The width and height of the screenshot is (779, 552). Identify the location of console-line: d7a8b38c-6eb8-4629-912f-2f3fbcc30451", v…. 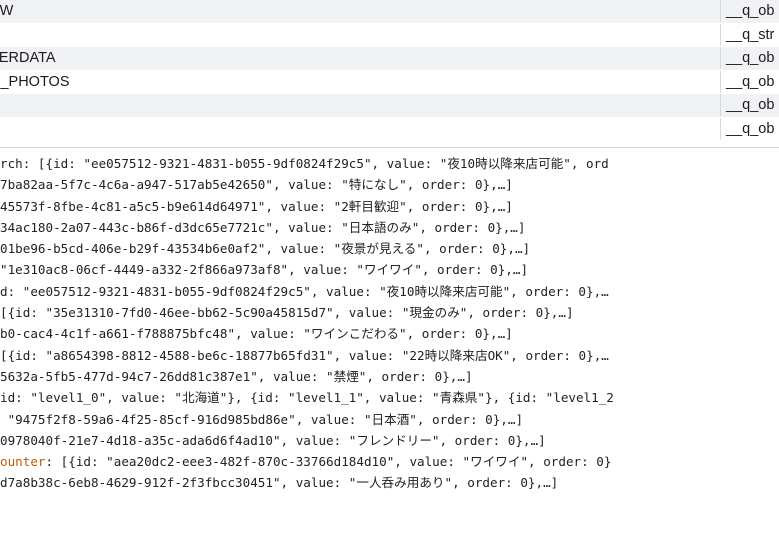
(389, 482).